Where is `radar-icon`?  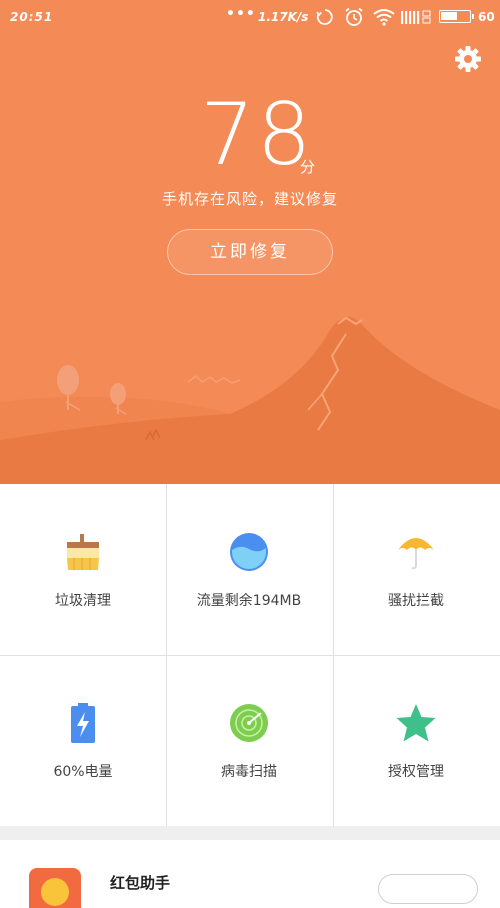
radar-icon is located at coordinates (249, 723).